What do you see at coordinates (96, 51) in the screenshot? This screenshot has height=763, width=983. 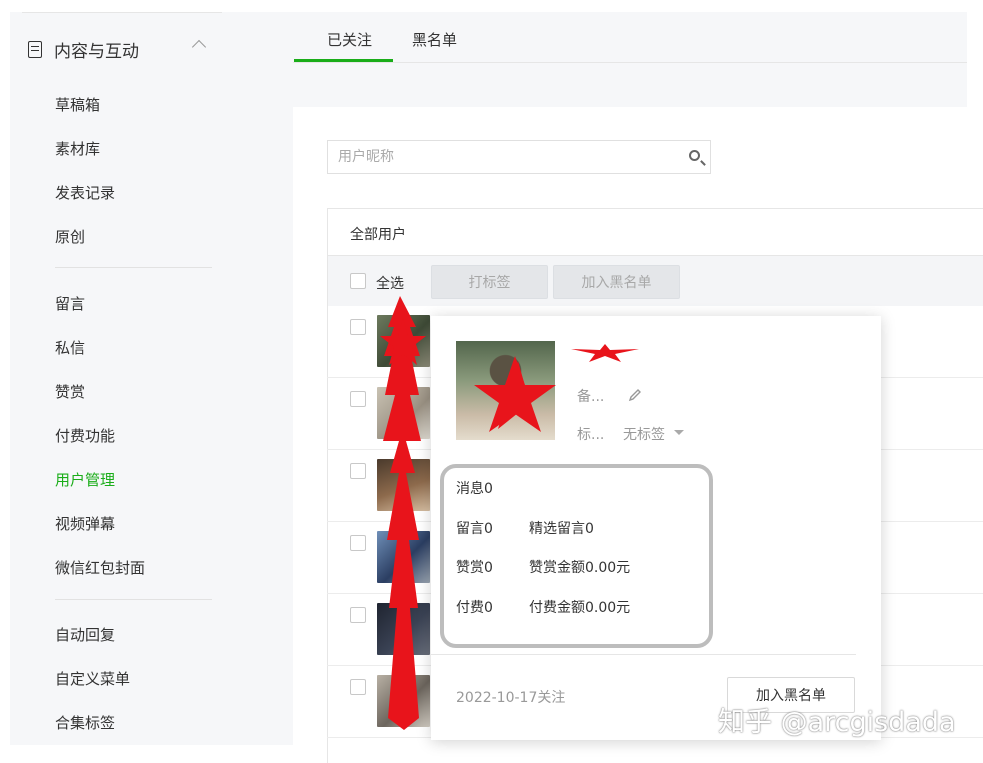 I see `sidebar-section-label: 内容与互动` at bounding box center [96, 51].